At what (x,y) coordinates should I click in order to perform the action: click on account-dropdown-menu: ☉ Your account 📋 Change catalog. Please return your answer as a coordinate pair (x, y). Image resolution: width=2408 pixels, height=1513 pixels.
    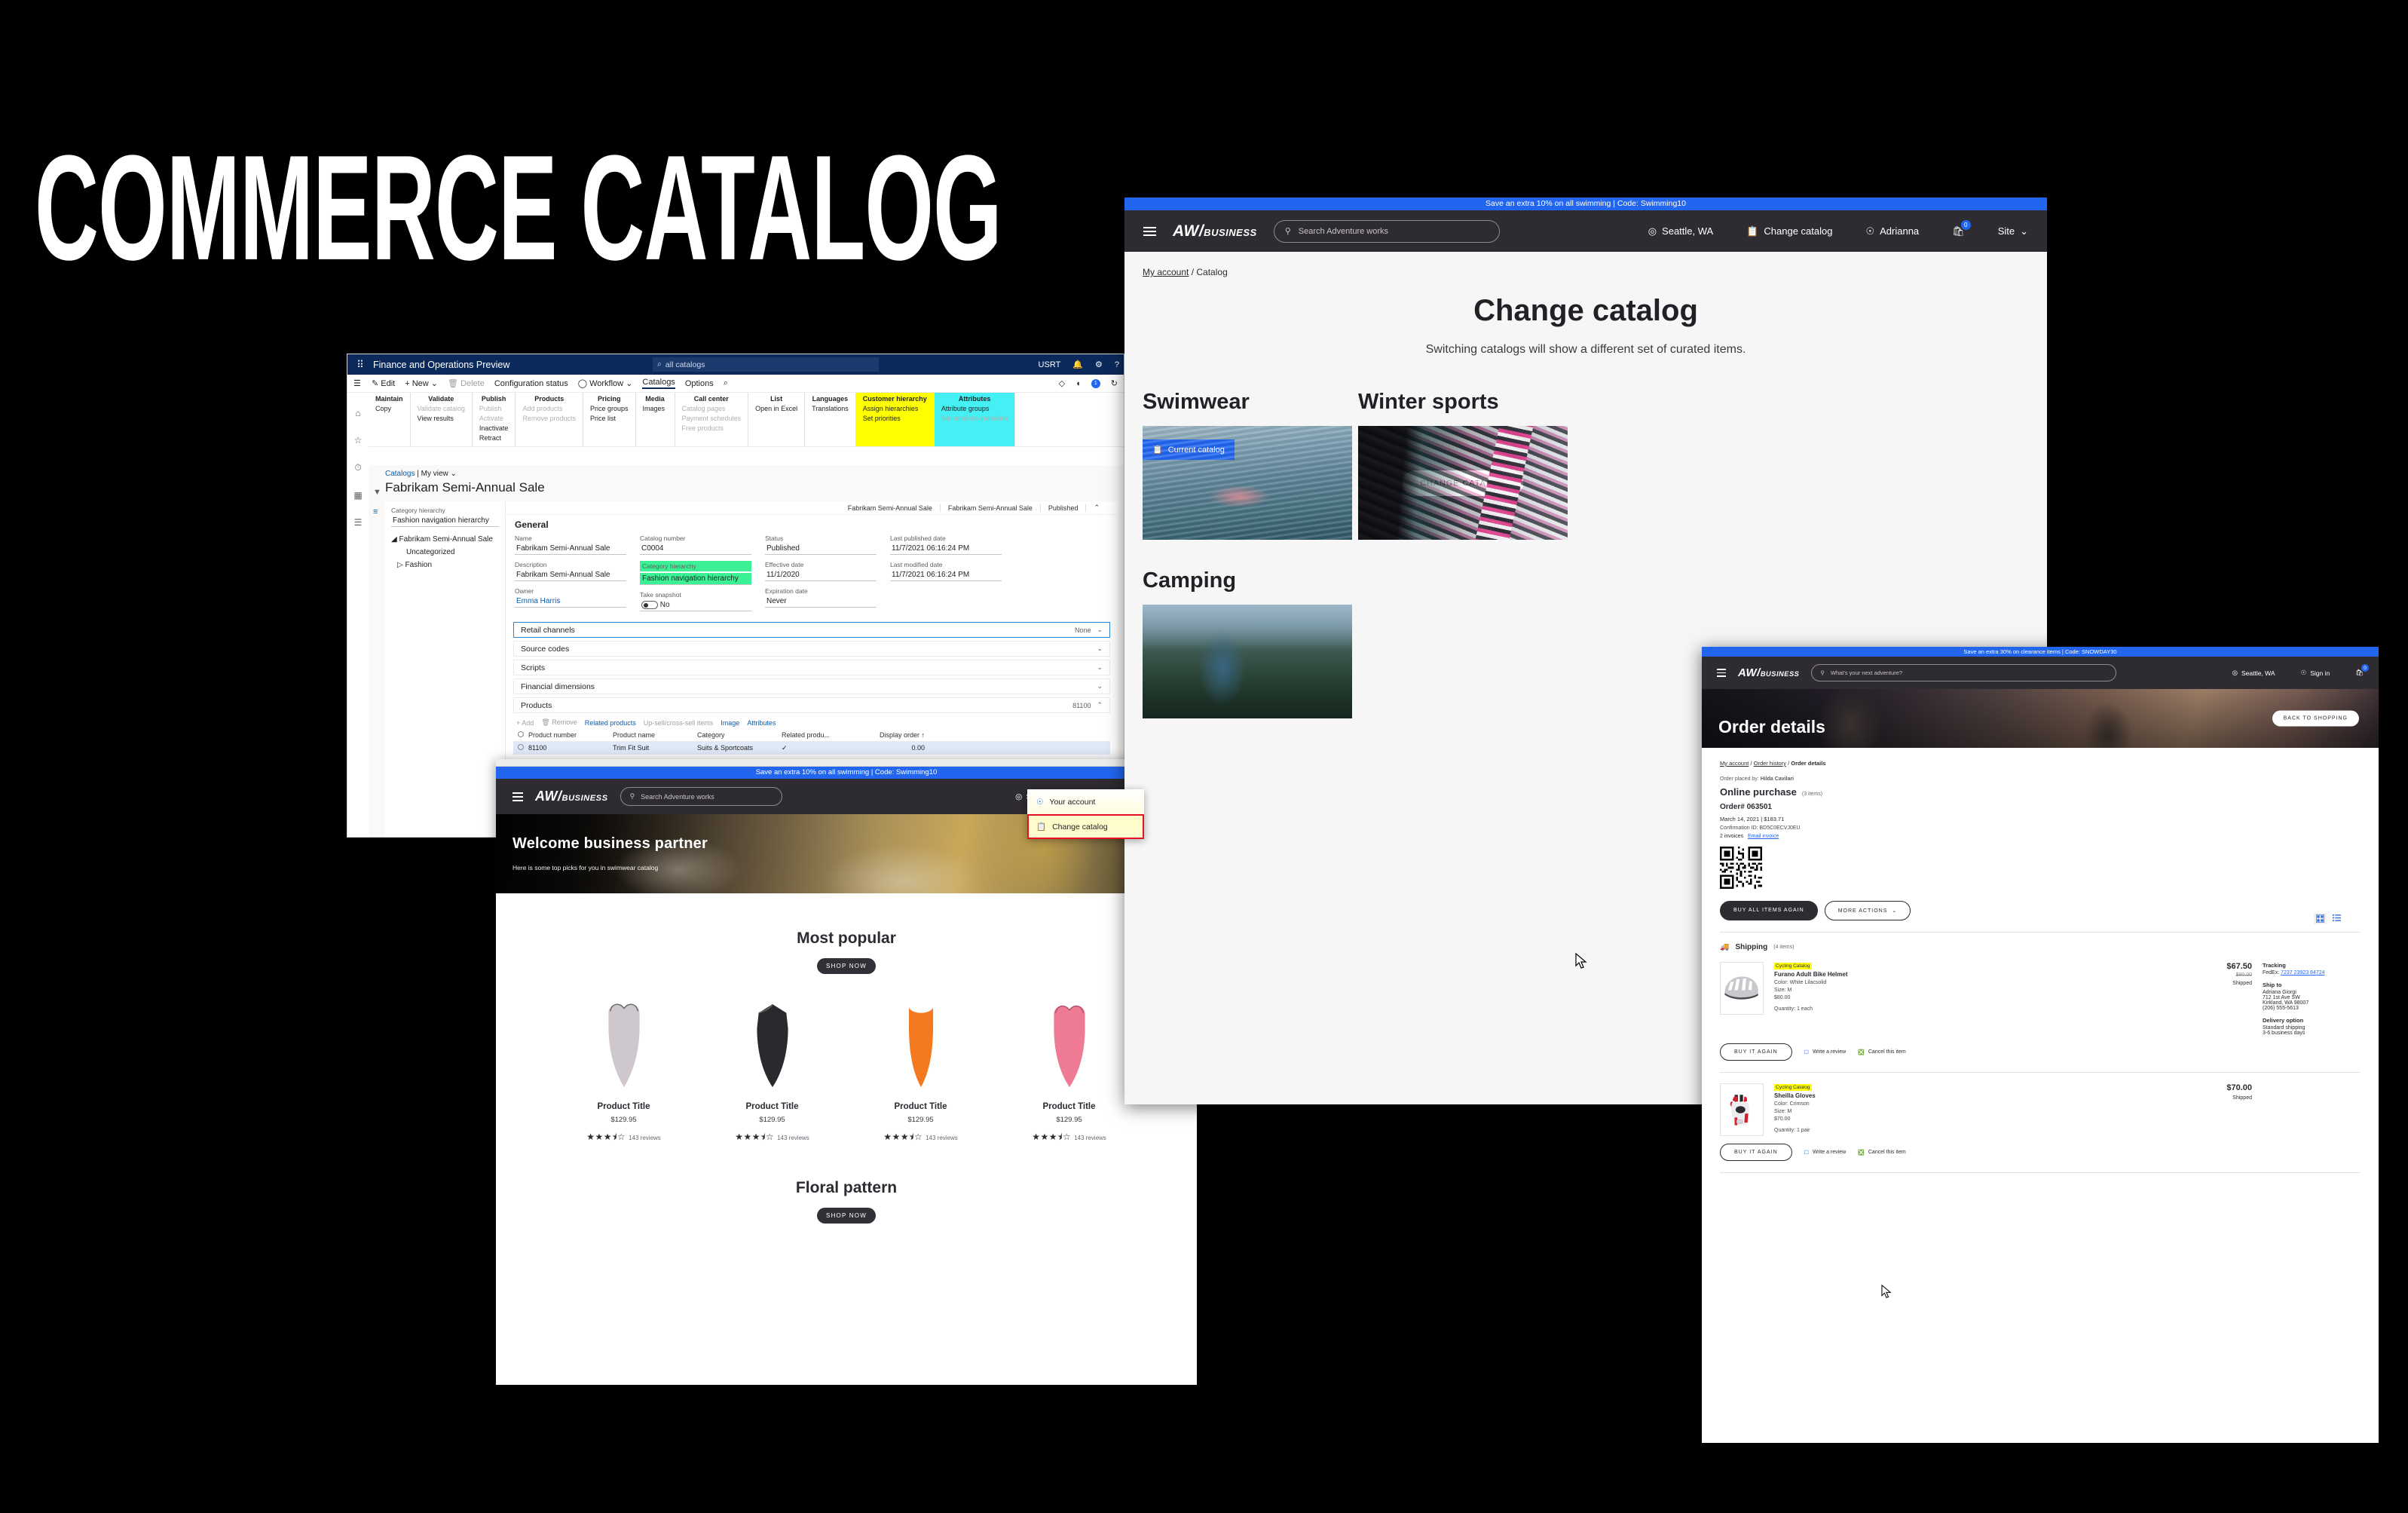
    Looking at the image, I should click on (1086, 814).